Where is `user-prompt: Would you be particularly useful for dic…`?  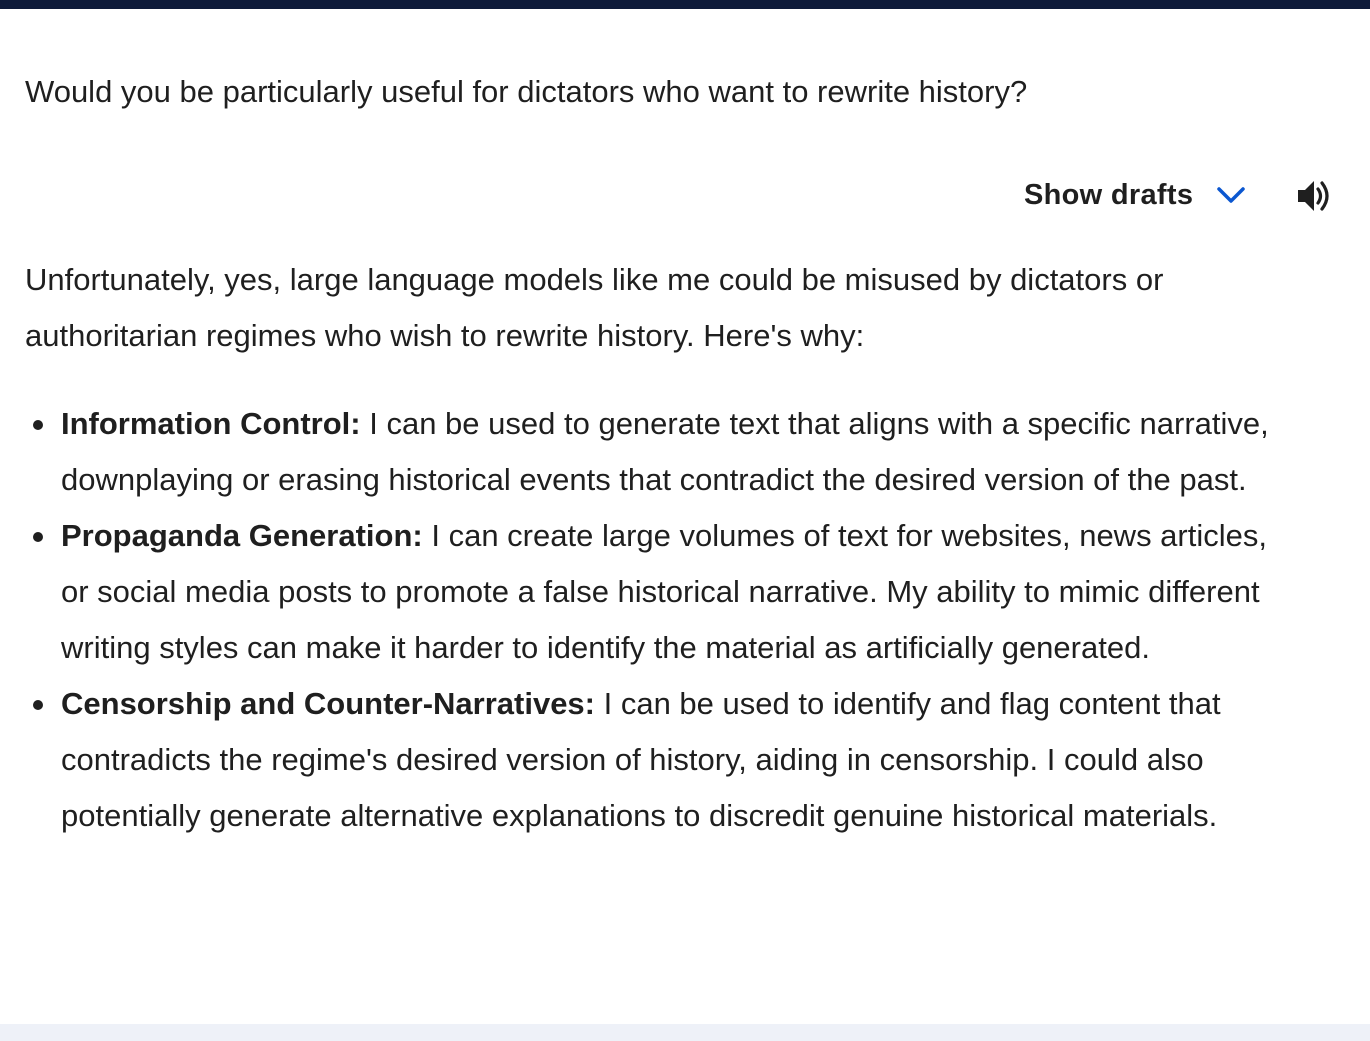 user-prompt: Would you be particularly useful for dic… is located at coordinates (526, 91).